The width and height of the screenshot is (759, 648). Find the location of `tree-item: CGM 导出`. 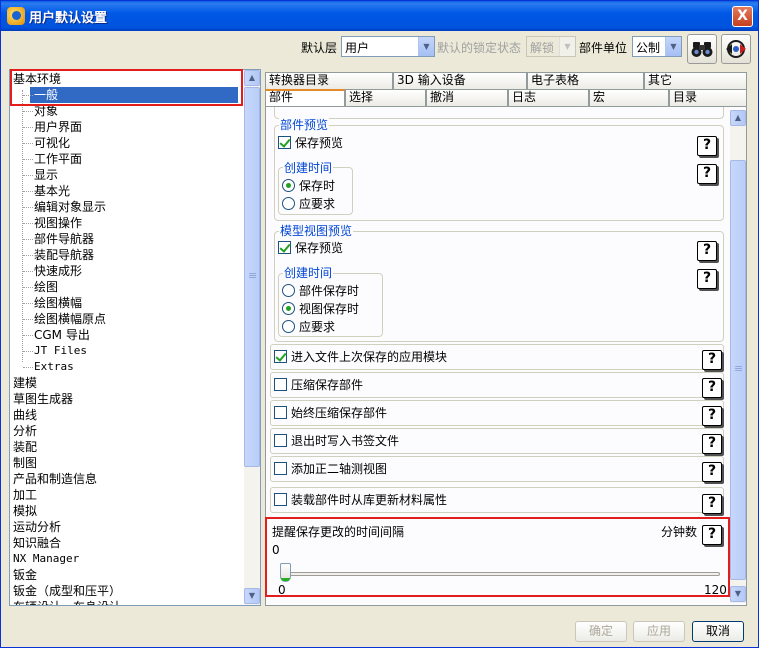

tree-item: CGM 导出 is located at coordinates (62, 335).